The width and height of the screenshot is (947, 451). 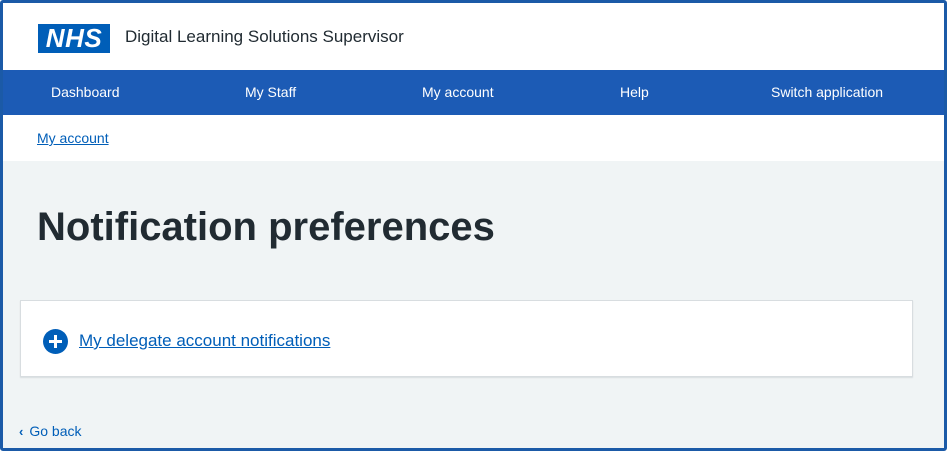 What do you see at coordinates (21, 431) in the screenshot?
I see `chevron-left-icon: ‹` at bounding box center [21, 431].